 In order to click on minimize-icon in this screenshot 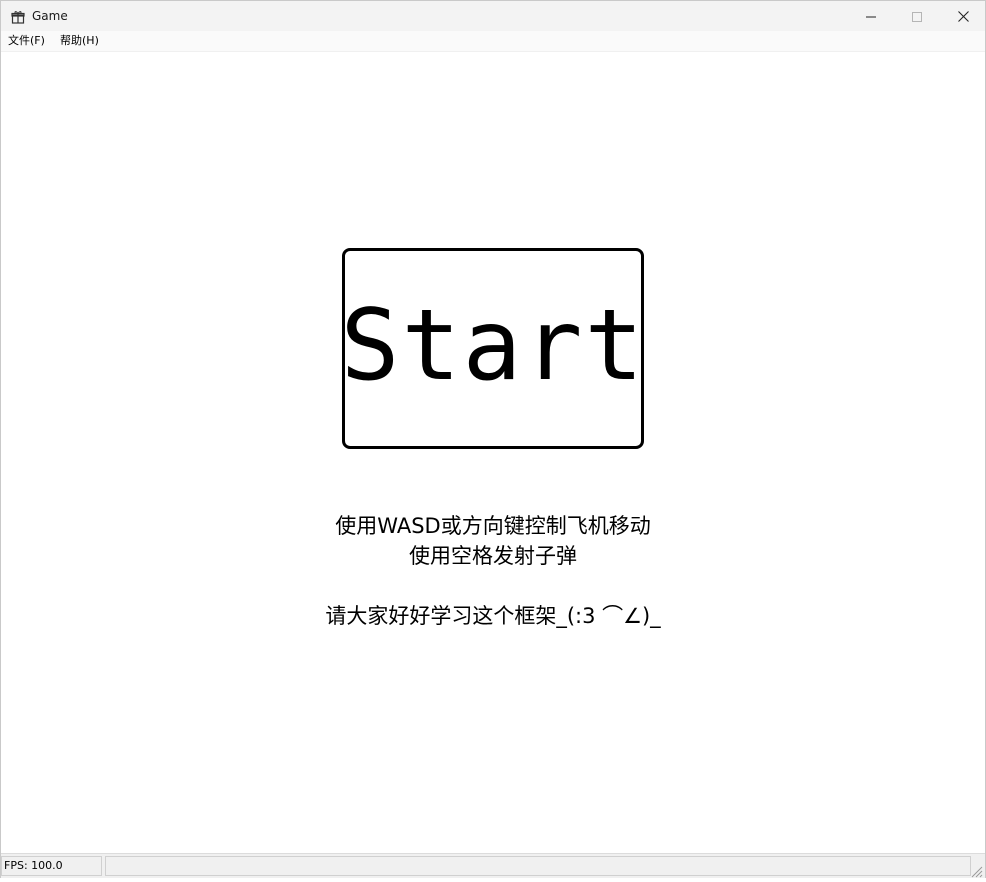, I will do `click(871, 16)`.